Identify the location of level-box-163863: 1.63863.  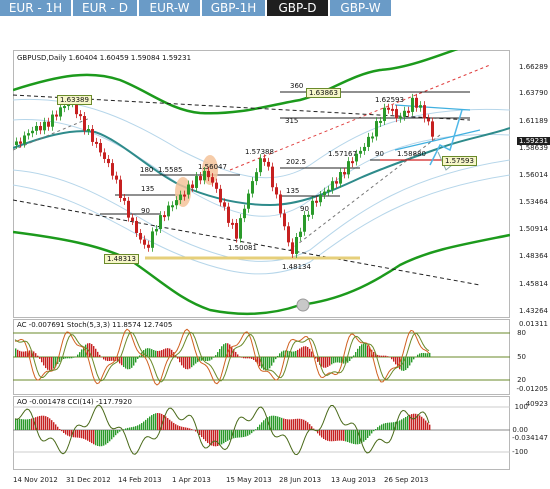
(323, 93).